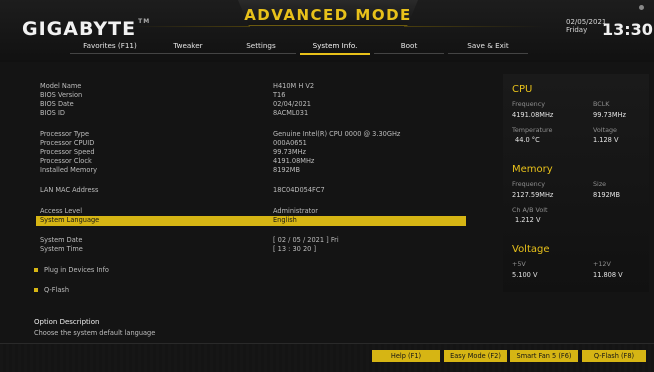  I want to click on description-title: Option Description, so click(67, 322).